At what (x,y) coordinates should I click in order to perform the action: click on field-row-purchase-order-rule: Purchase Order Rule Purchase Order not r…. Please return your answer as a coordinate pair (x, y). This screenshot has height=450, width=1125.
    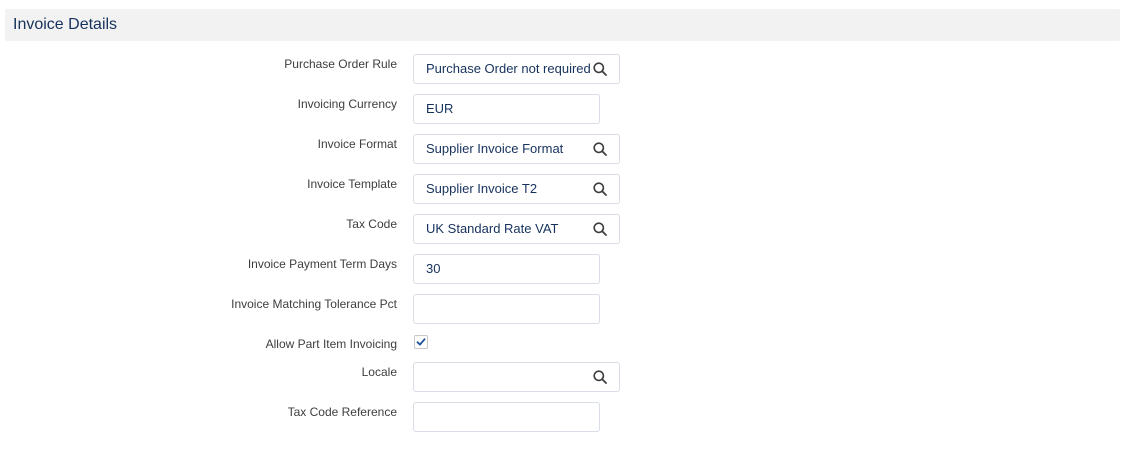
    Looking at the image, I should click on (562, 74).